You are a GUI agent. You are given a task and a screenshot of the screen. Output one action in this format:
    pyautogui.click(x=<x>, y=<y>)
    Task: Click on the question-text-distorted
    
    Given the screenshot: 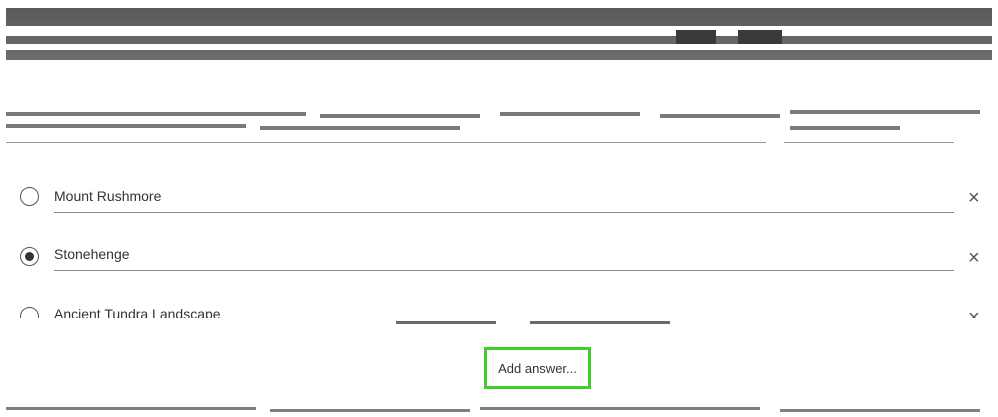 What is the action you would take?
    pyautogui.click(x=499, y=122)
    